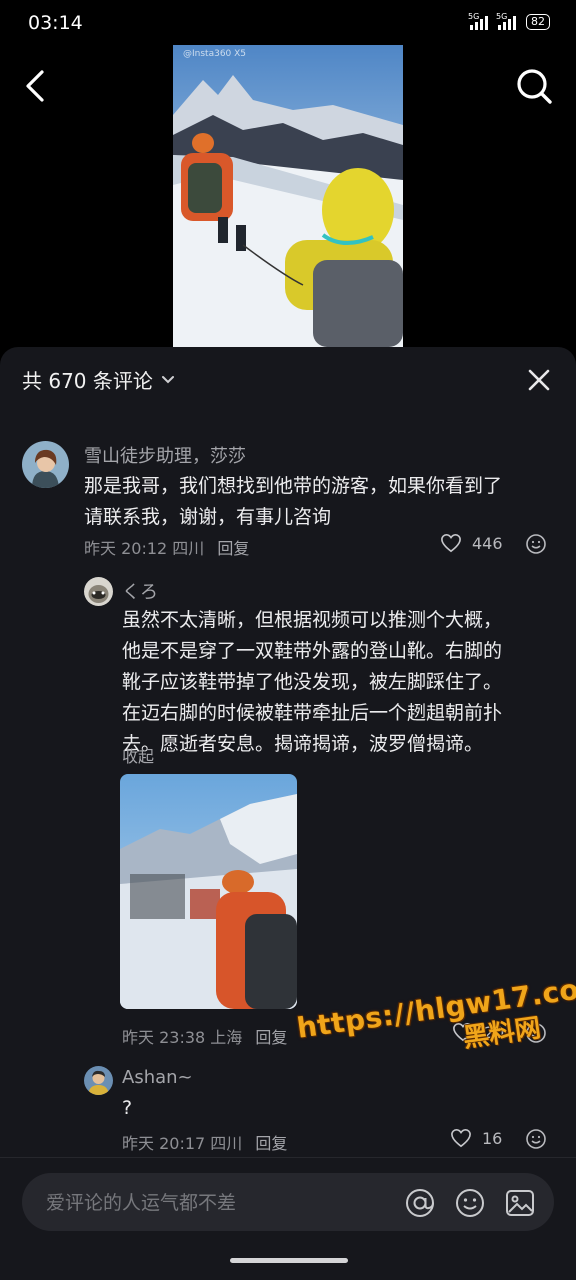 The height and width of the screenshot is (1280, 576). Describe the element at coordinates (164, 1143) in the screenshot. I see `comment-time: 昨天 20:17` at that location.